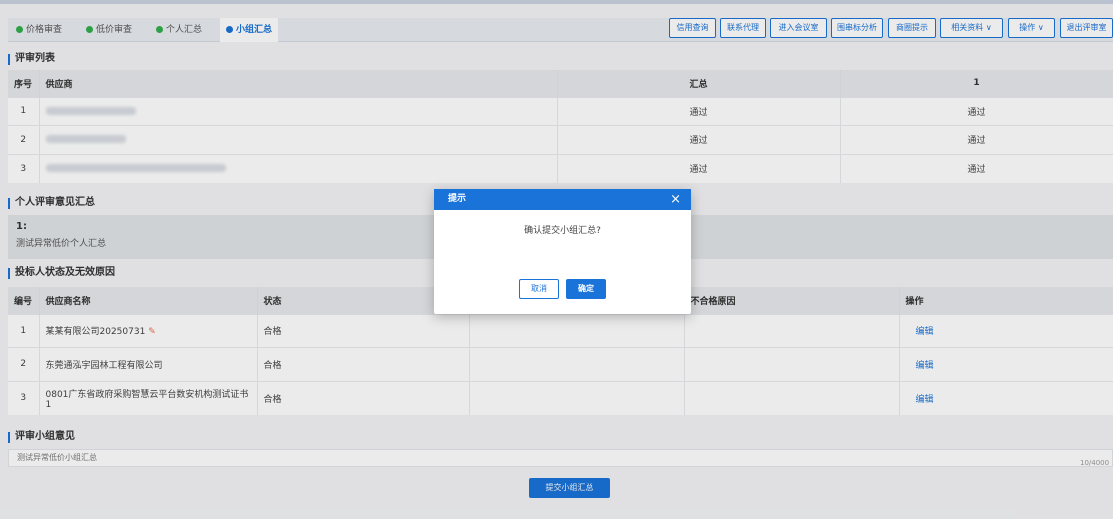 The height and width of the screenshot is (519, 1113). What do you see at coordinates (562, 199) in the screenshot?
I see `dialog-title: 提示` at bounding box center [562, 199].